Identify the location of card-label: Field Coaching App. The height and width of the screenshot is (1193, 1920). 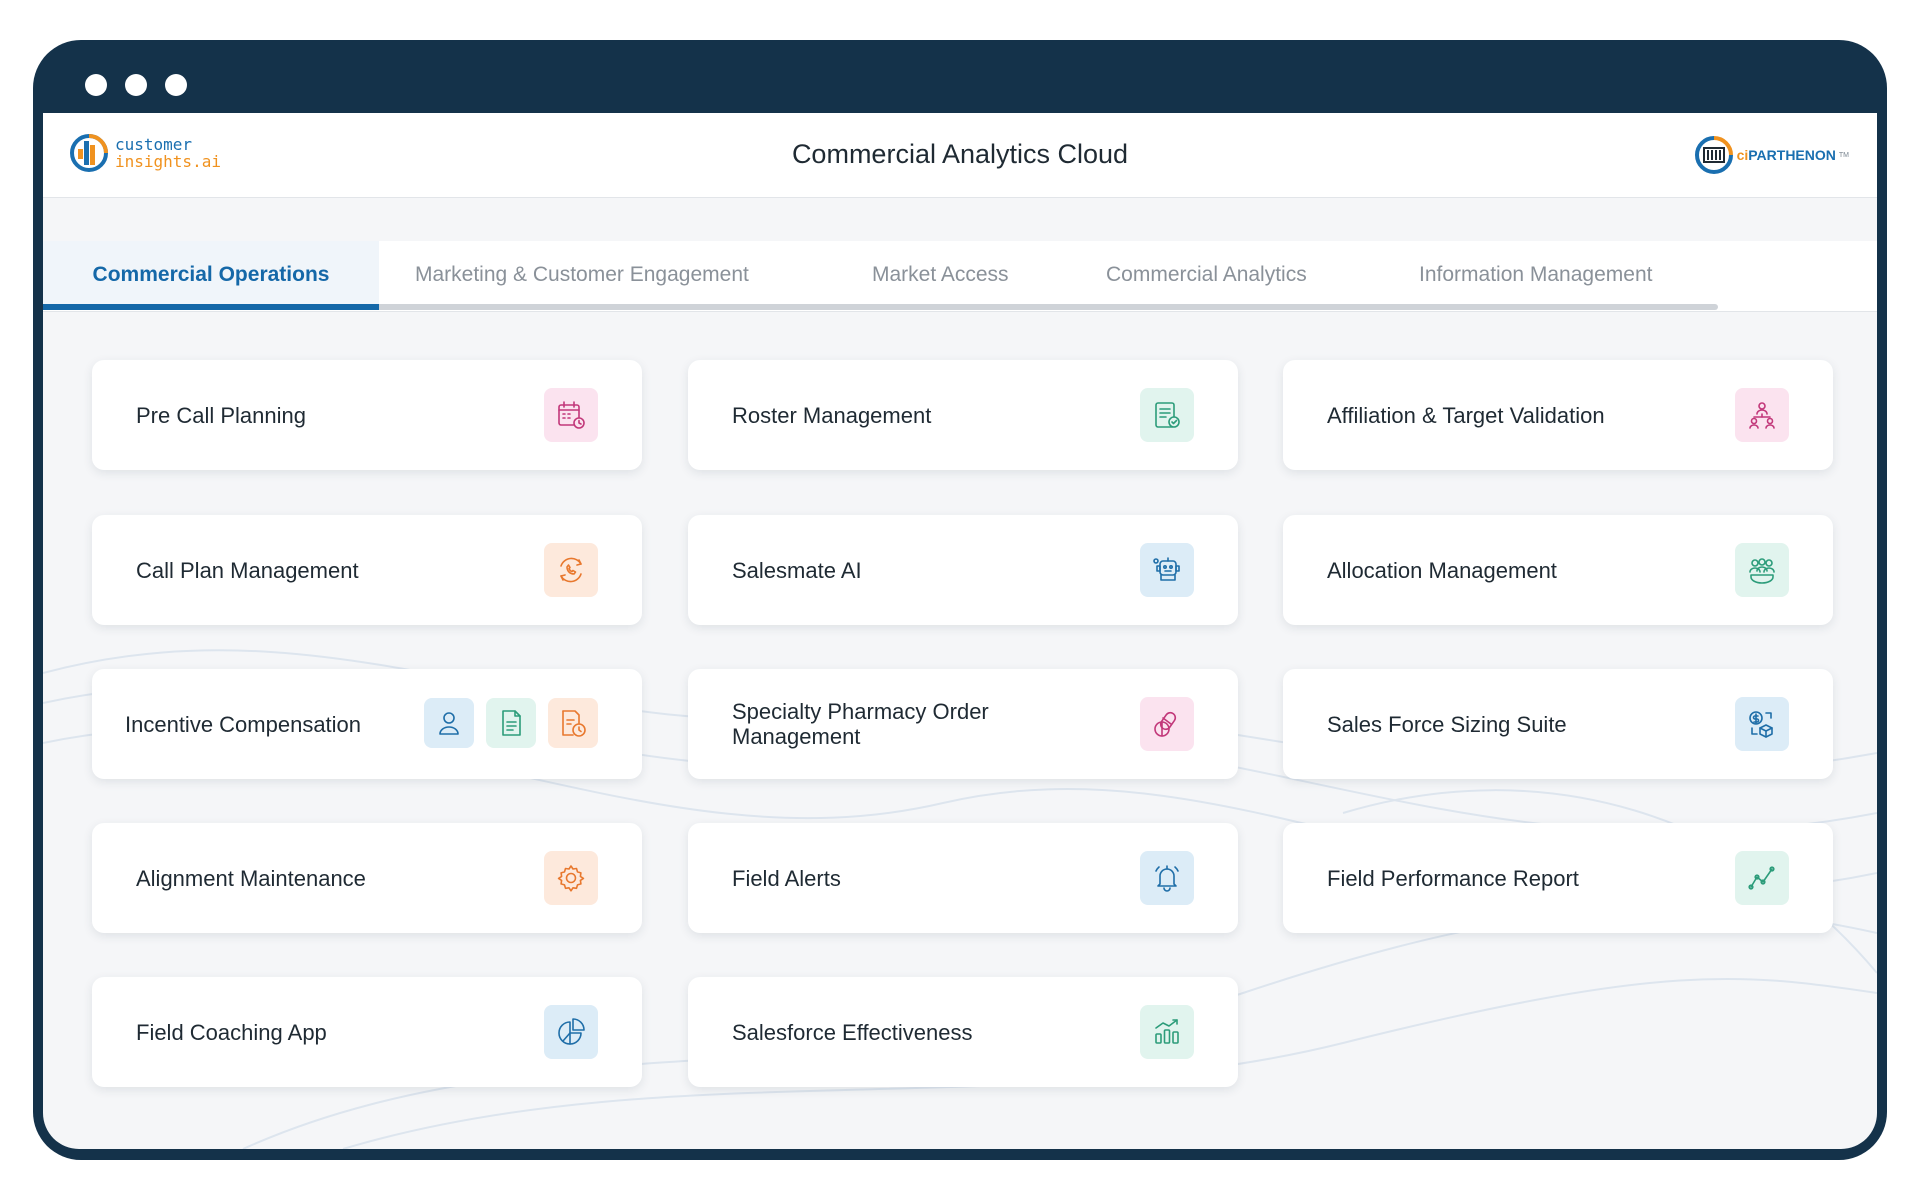
(231, 1032).